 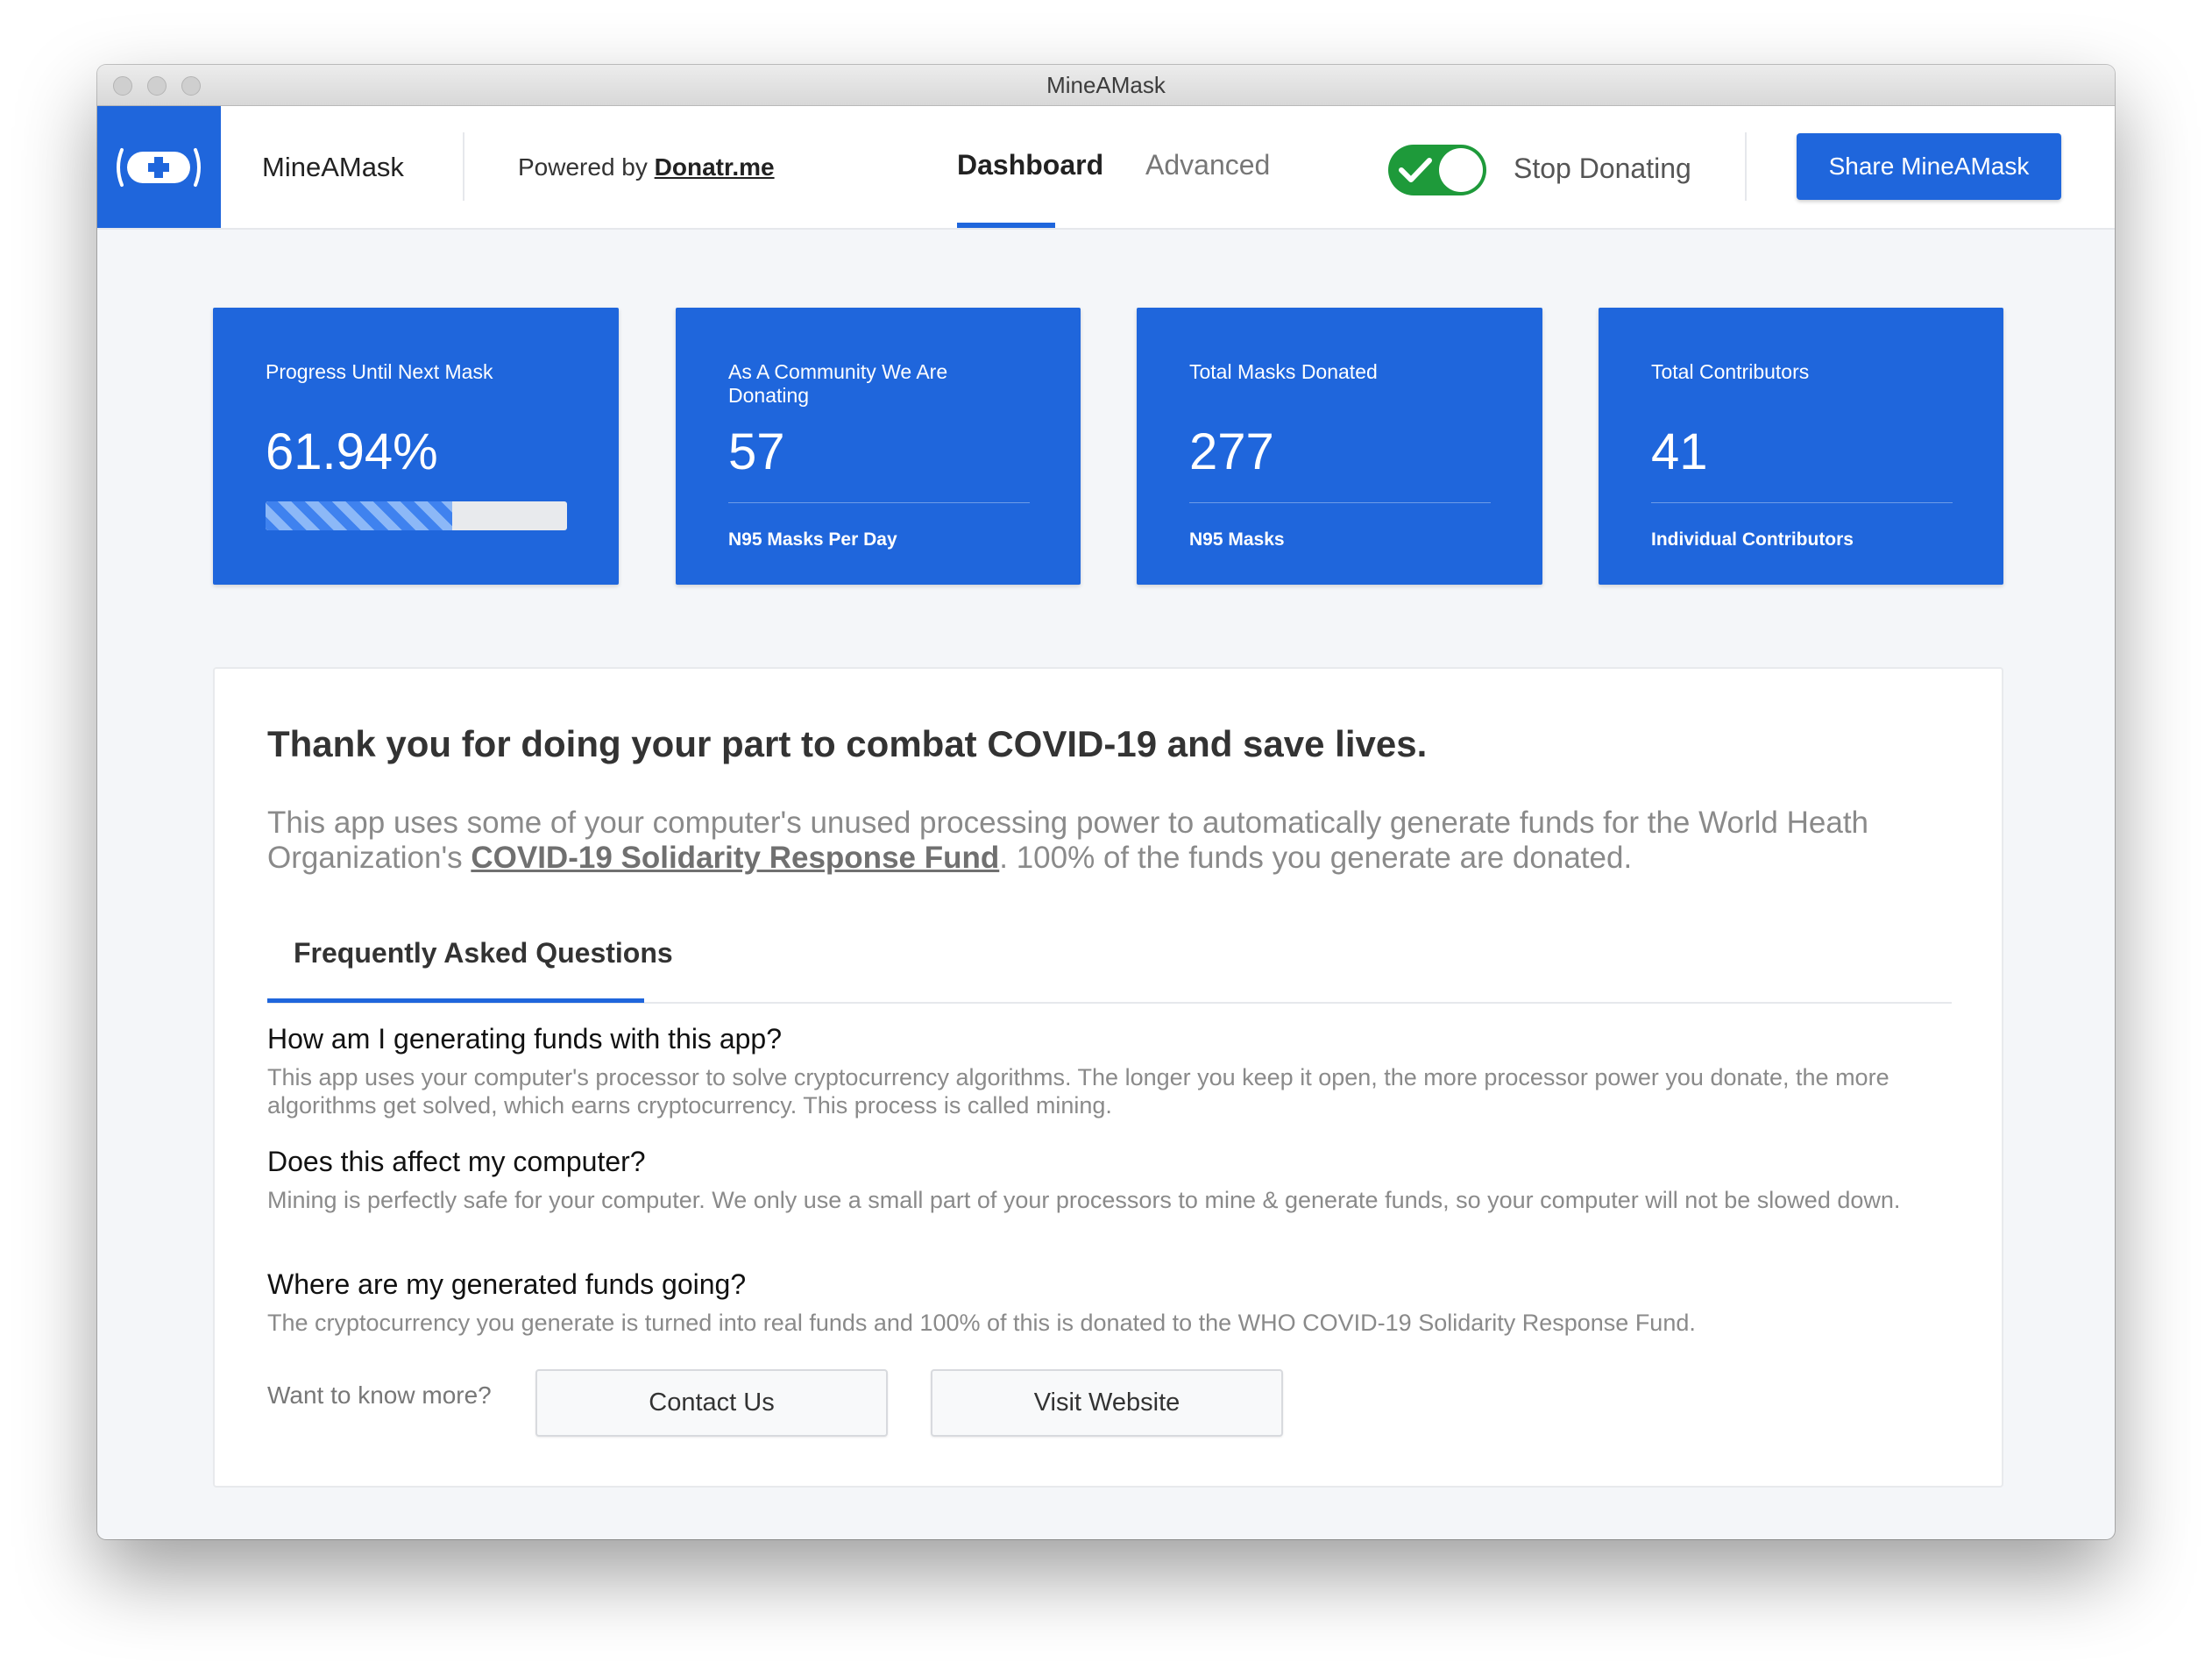 I want to click on donating-toggle, so click(x=1437, y=170).